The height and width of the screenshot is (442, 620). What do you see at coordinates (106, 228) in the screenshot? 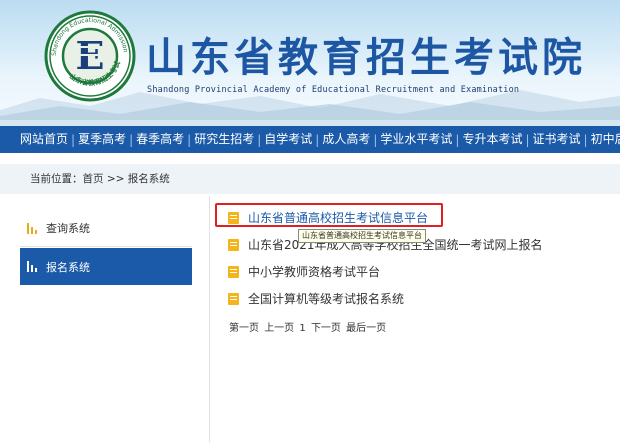
I see `sidebar-item-query: 查询系统` at bounding box center [106, 228].